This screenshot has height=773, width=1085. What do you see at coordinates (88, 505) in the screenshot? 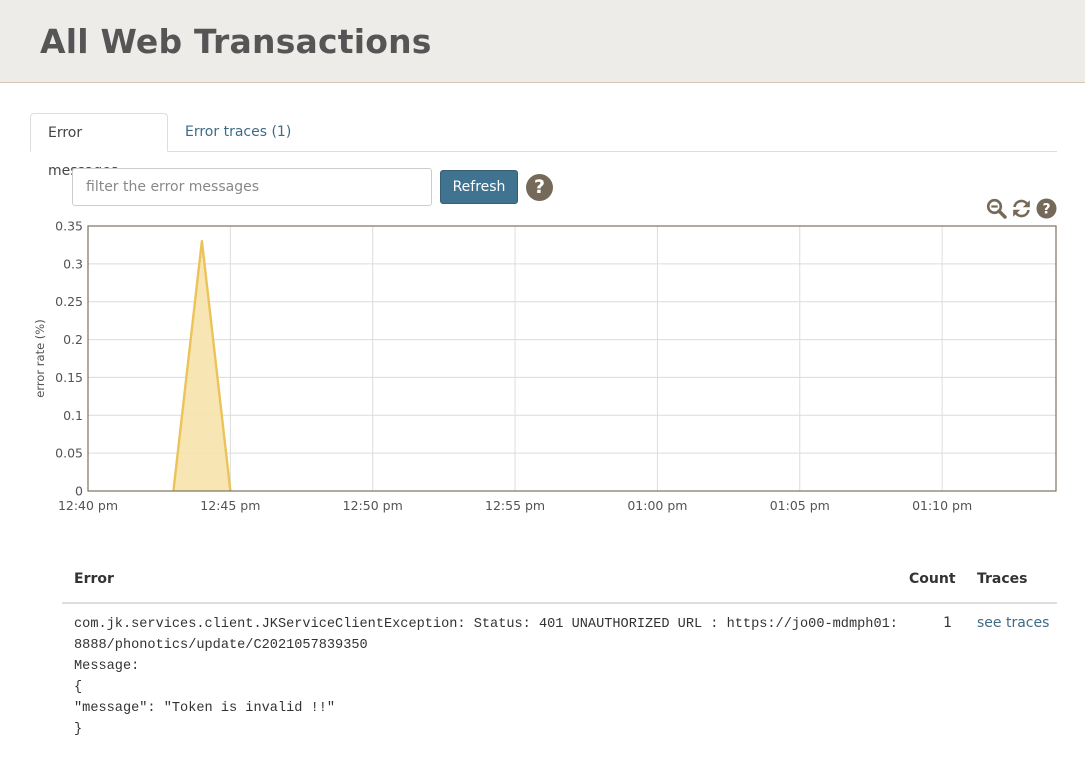
I see `x-tick-label: 12:40 pm` at bounding box center [88, 505].